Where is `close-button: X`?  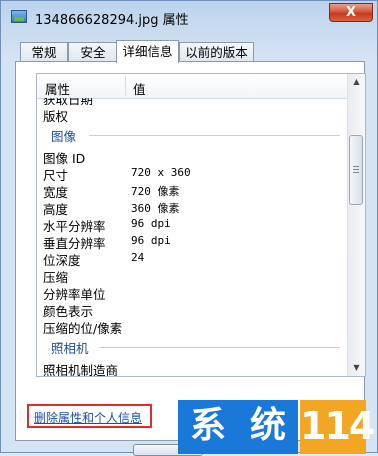
close-button: X is located at coordinates (351, 12).